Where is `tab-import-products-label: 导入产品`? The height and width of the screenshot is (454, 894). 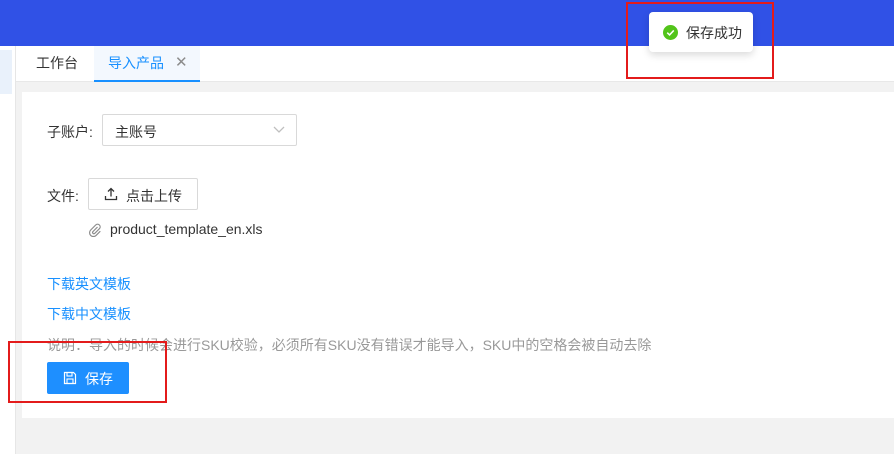 tab-import-products-label: 导入产品 is located at coordinates (136, 63).